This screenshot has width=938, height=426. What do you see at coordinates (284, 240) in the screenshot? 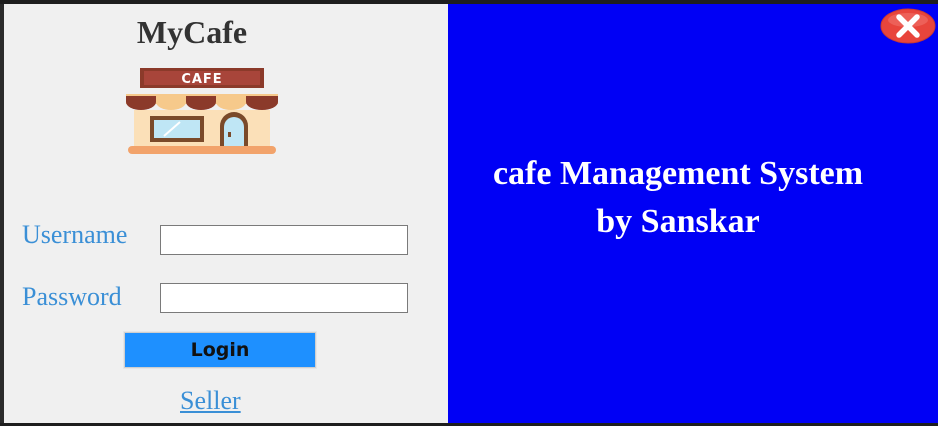
I see `username-input` at bounding box center [284, 240].